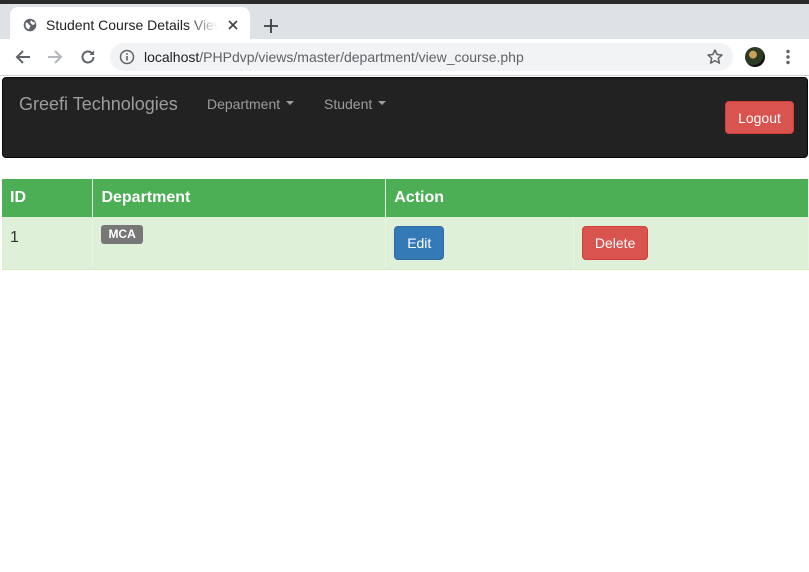  What do you see at coordinates (30, 25) in the screenshot?
I see `globe-icon` at bounding box center [30, 25].